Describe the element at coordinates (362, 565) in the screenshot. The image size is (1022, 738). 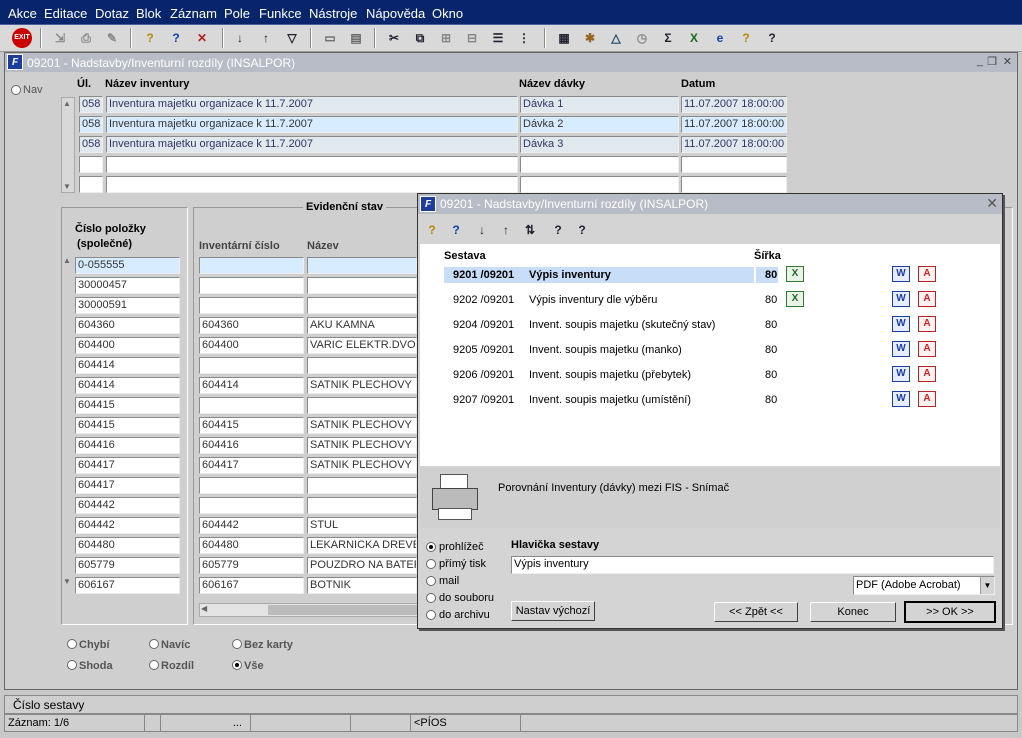
I see `item-name: POUZDRO NA BATER` at that location.